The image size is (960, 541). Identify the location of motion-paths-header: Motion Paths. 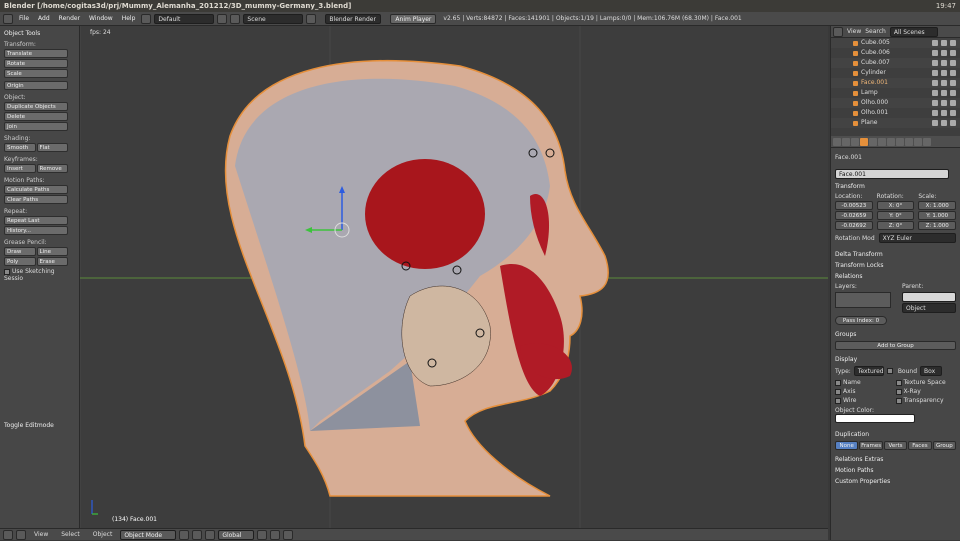
(895, 470).